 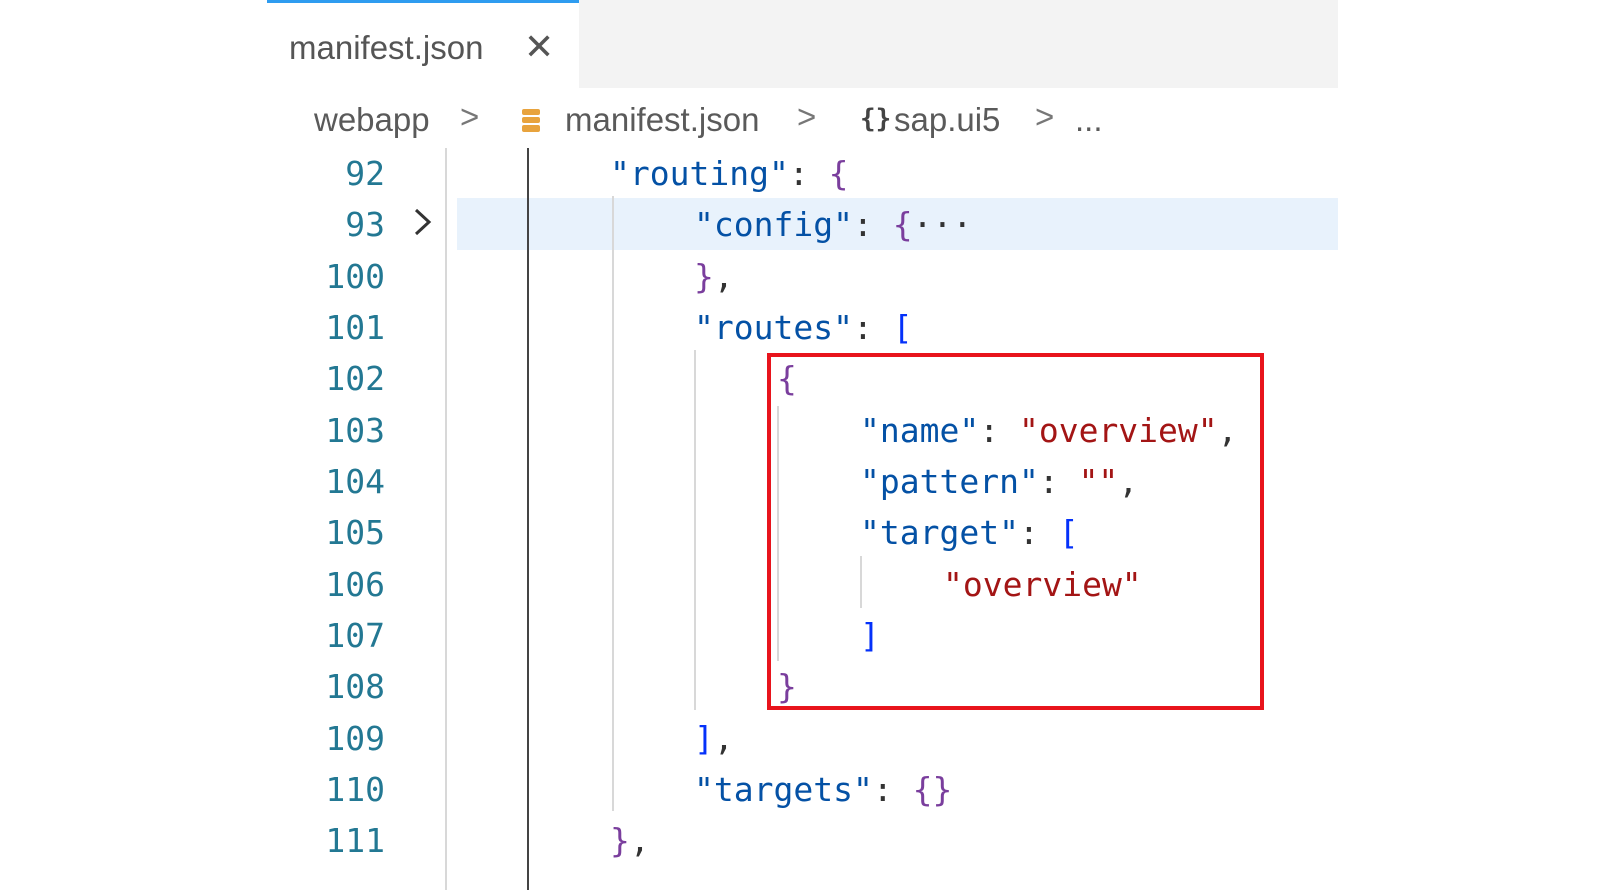 I want to click on braces-icon: {}, so click(x=876, y=119).